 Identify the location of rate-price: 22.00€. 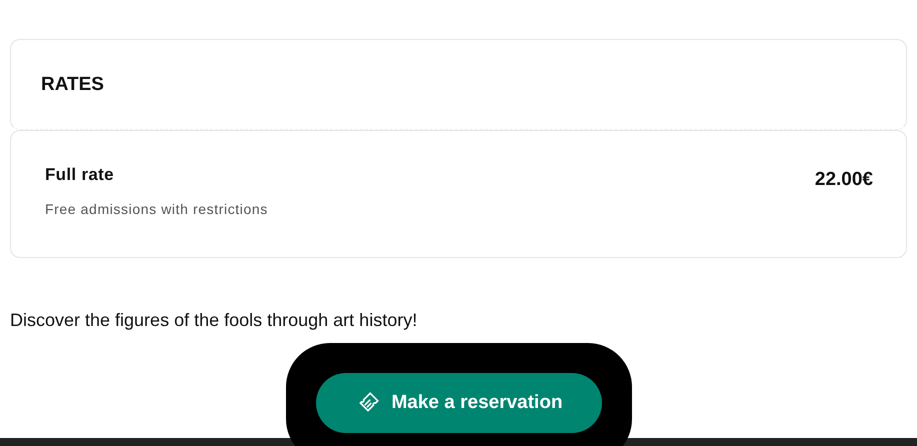
(843, 180).